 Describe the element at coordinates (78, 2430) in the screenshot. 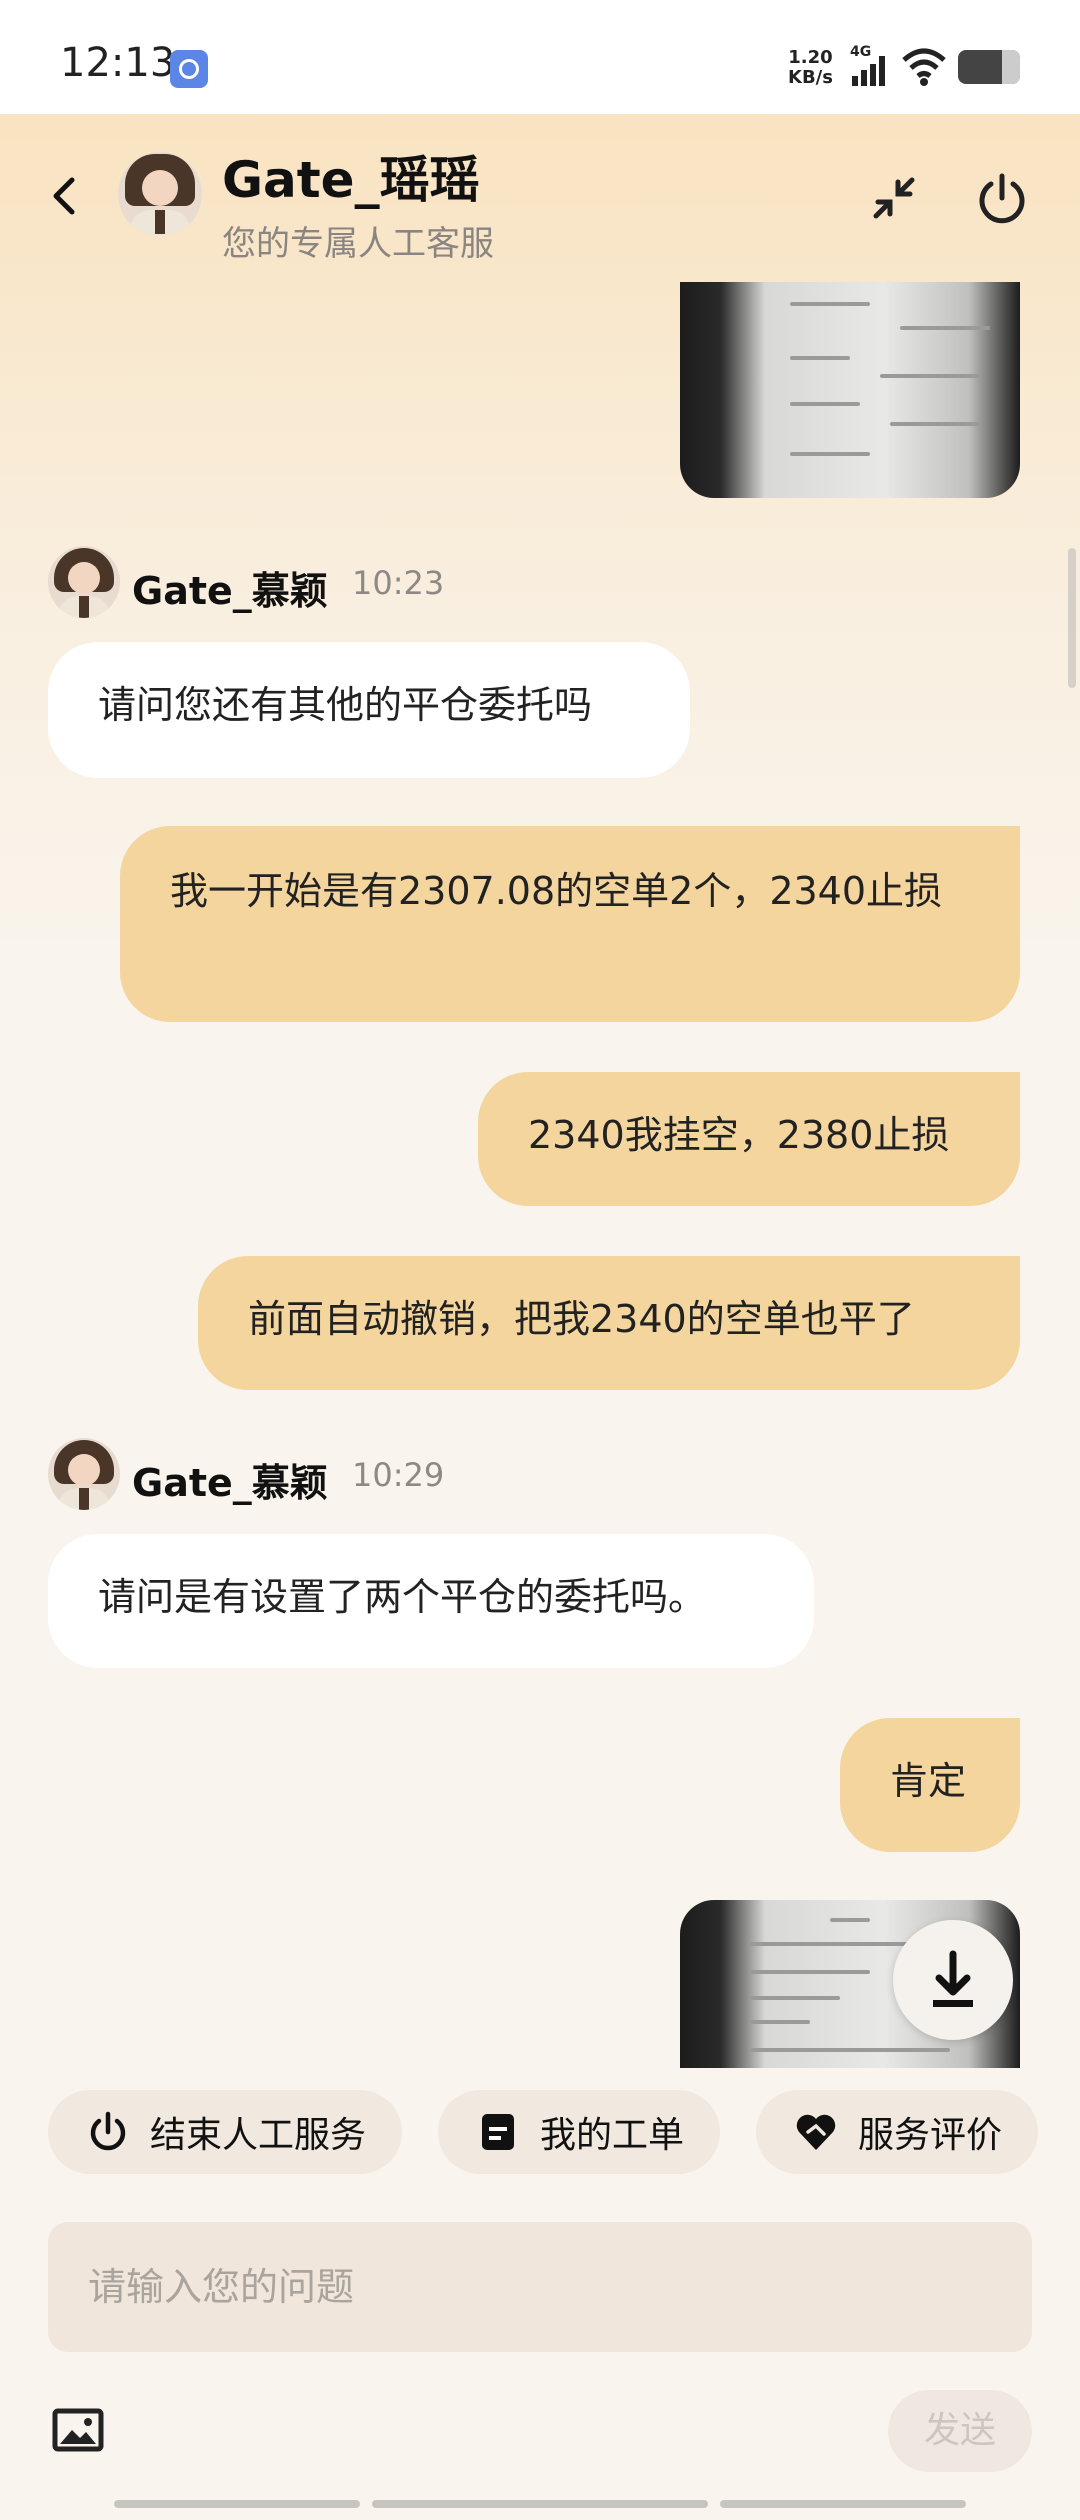

I see `image-upload-icon` at that location.